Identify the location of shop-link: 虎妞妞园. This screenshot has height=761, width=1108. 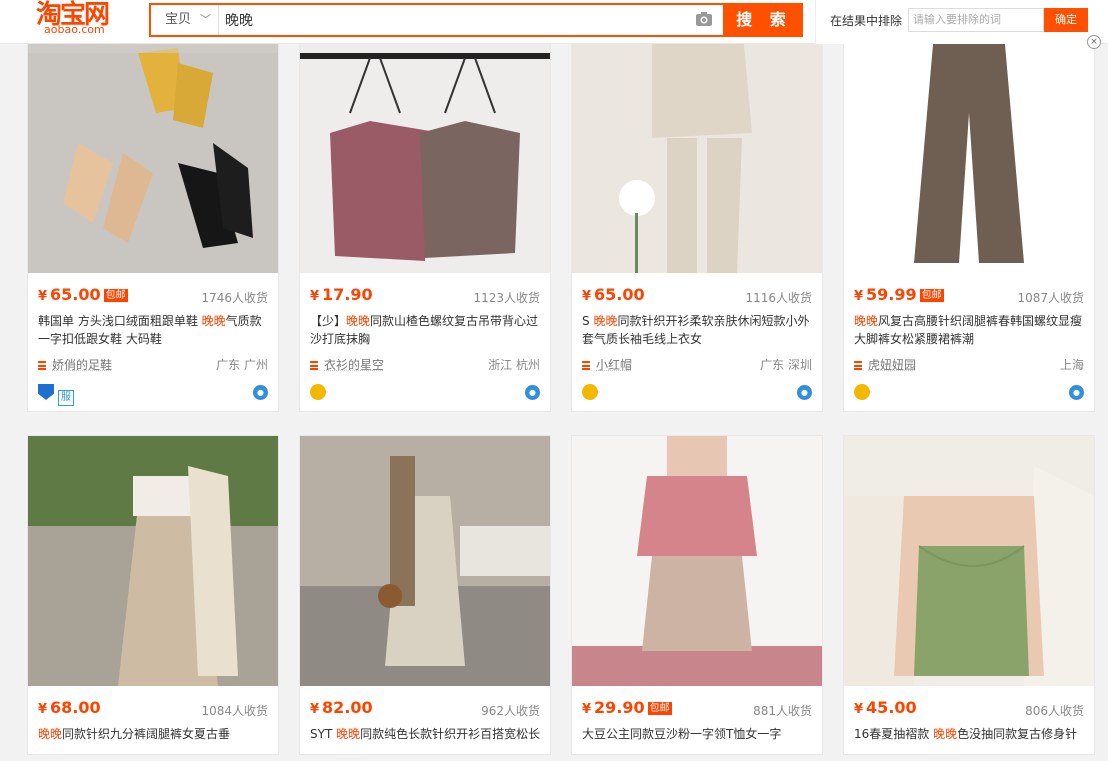
(885, 364).